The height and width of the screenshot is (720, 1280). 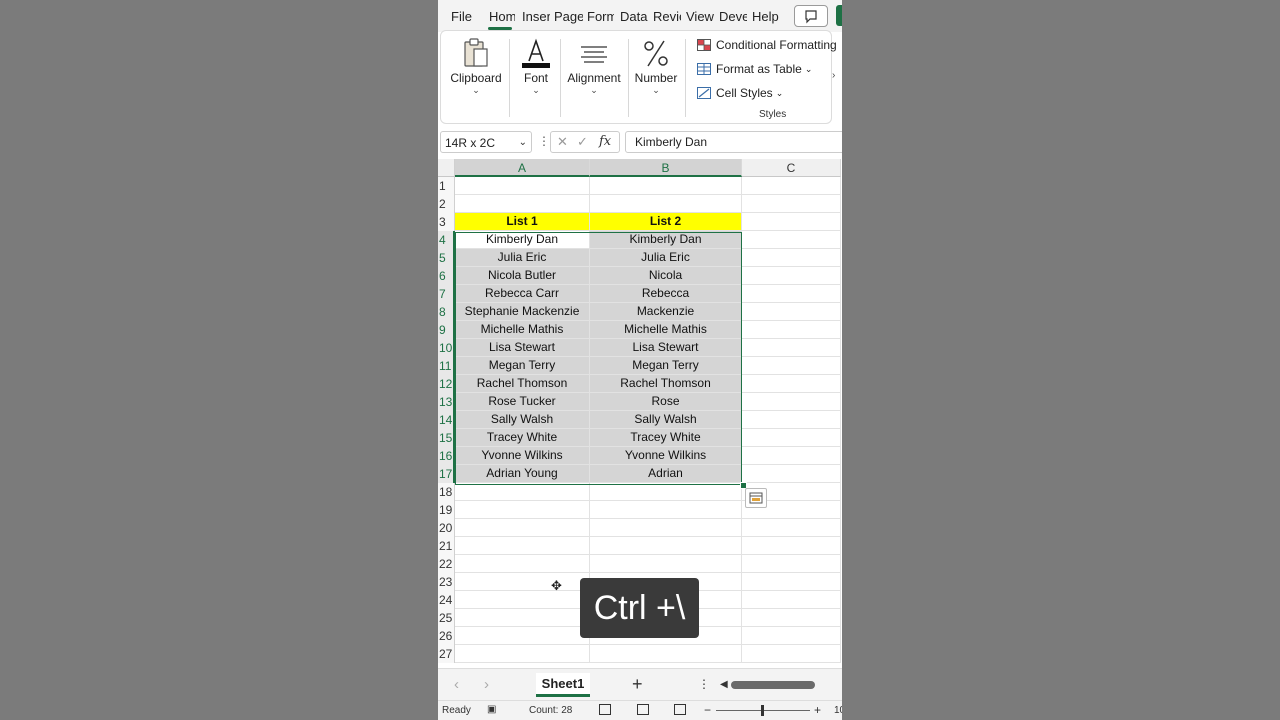 What do you see at coordinates (680, 709) in the screenshot?
I see `page-break-view-icon` at bounding box center [680, 709].